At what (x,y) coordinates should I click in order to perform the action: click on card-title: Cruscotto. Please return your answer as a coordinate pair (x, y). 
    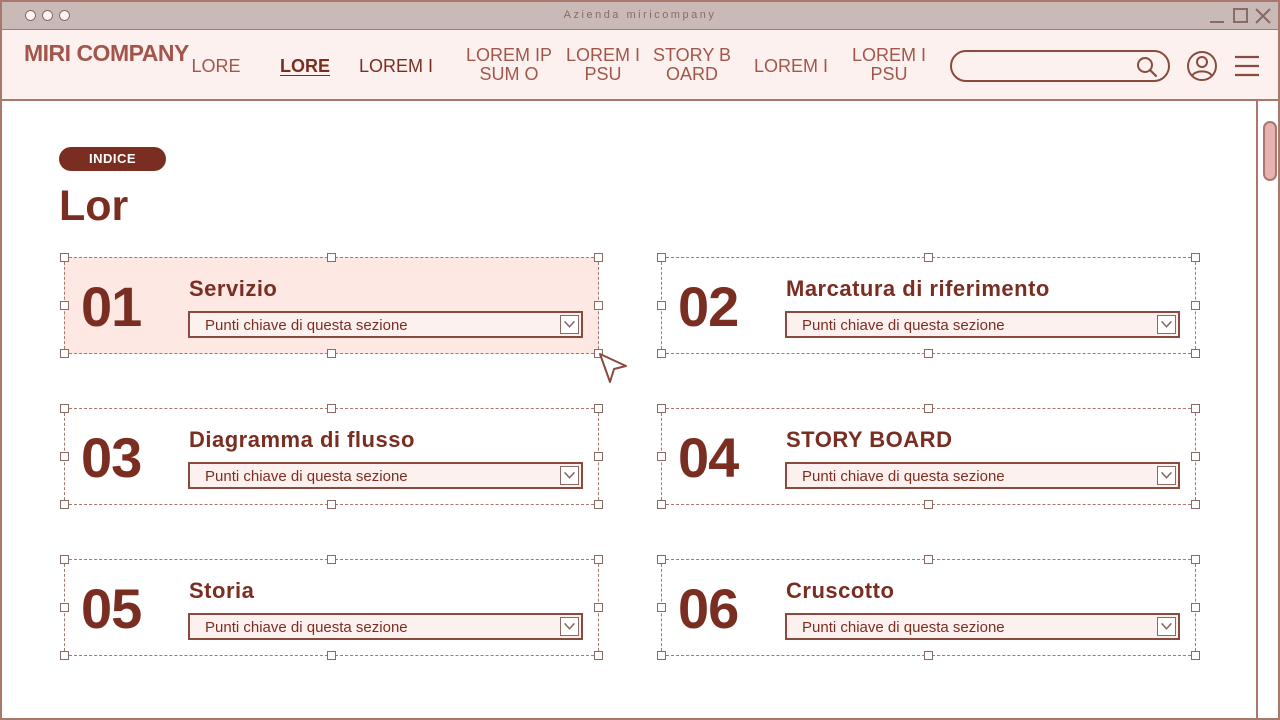
    Looking at the image, I should click on (840, 590).